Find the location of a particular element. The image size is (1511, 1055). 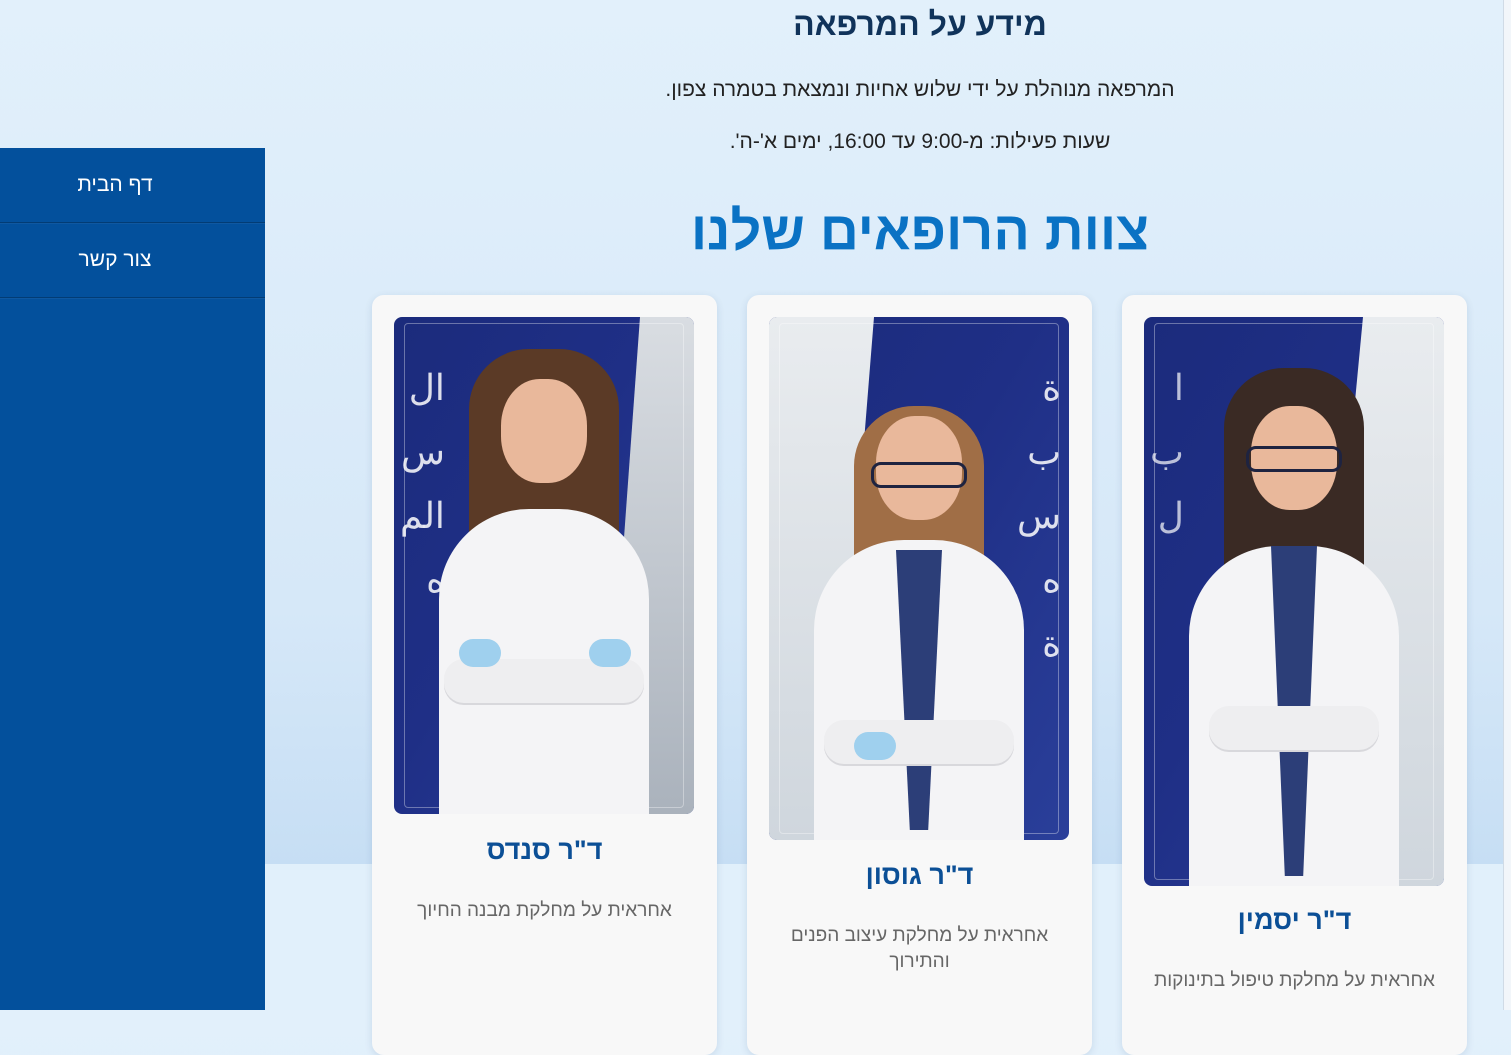

sidebar-item-home: דף הבית is located at coordinates (132, 185).